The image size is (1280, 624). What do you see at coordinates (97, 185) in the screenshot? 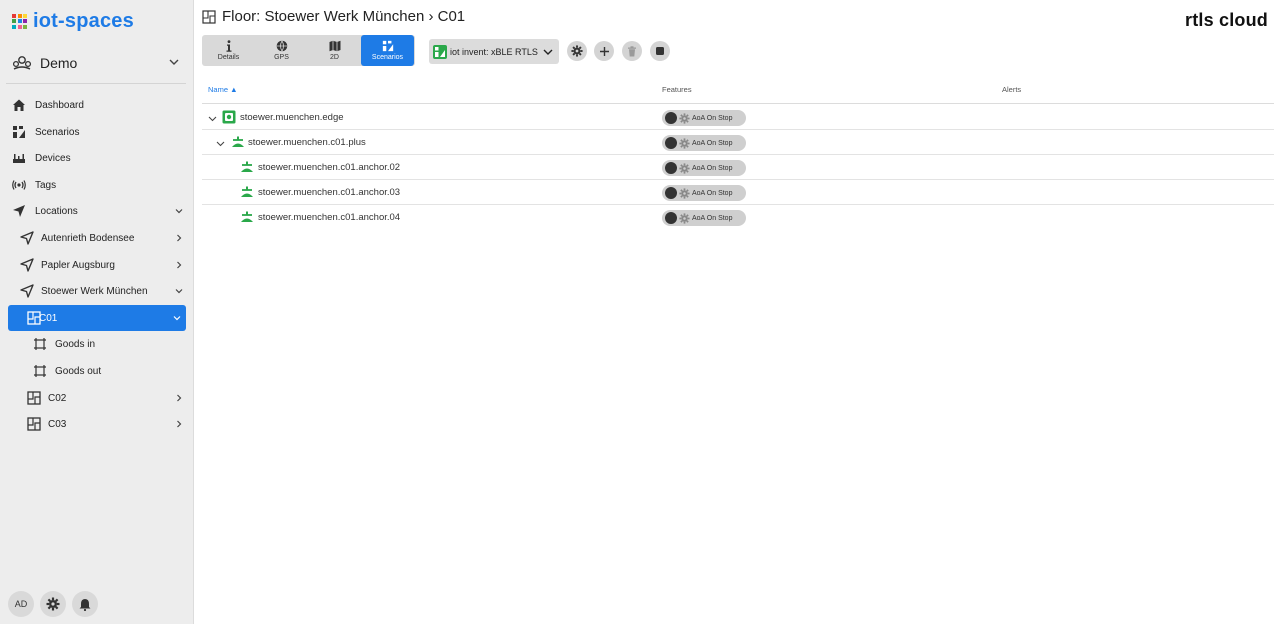
I see `sidebar-item-tags: Tags` at bounding box center [97, 185].